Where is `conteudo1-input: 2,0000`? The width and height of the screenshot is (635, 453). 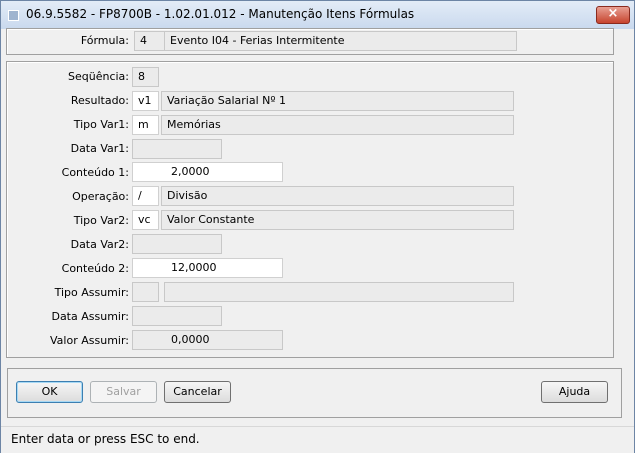
conteudo1-input: 2,0000 is located at coordinates (207, 172).